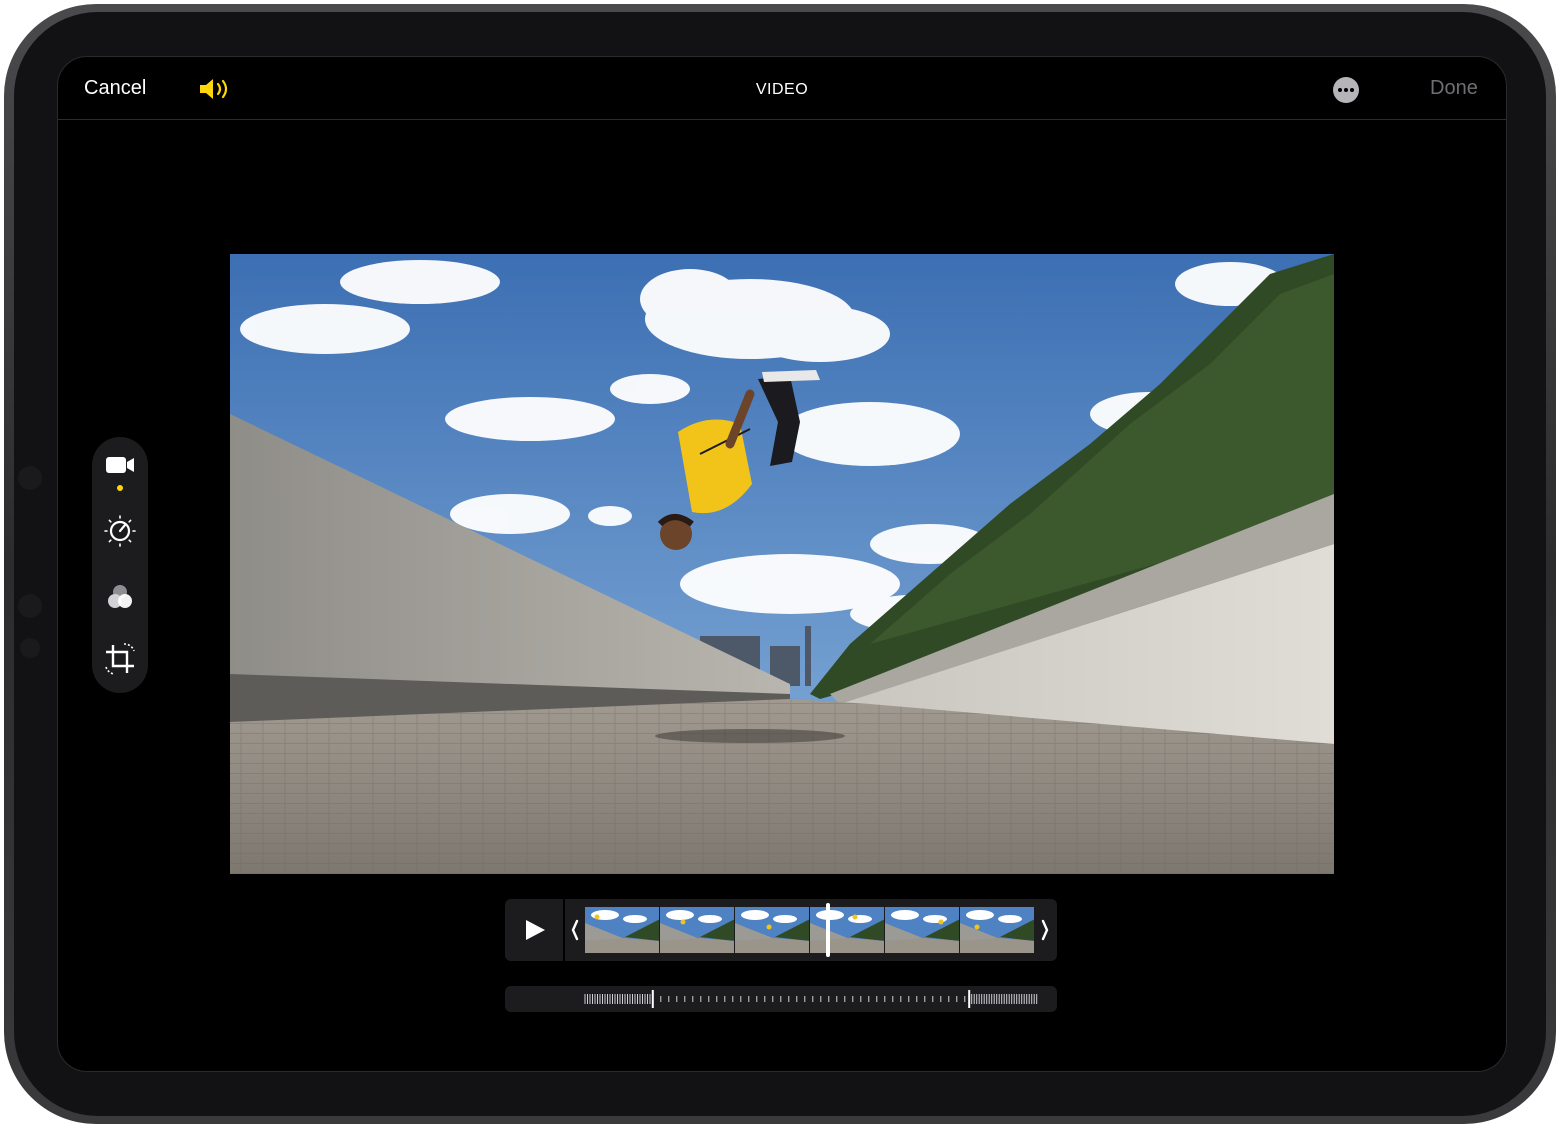 The image size is (1560, 1130). Describe the element at coordinates (120, 597) in the screenshot. I see `filters-circles-icon` at that location.